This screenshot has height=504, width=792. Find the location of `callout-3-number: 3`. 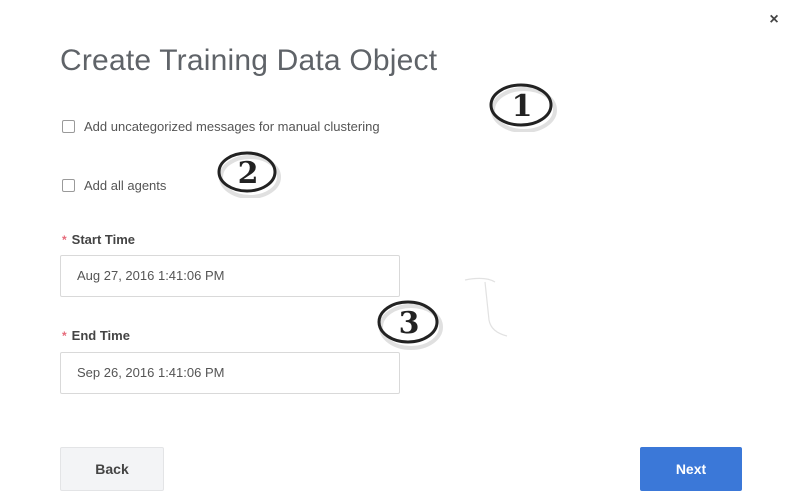

callout-3-number: 3 is located at coordinates (409, 323).